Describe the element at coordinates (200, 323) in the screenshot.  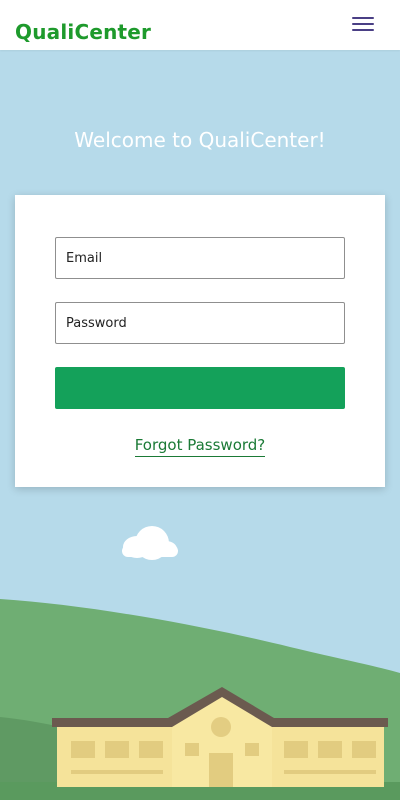
I see `password-field` at that location.